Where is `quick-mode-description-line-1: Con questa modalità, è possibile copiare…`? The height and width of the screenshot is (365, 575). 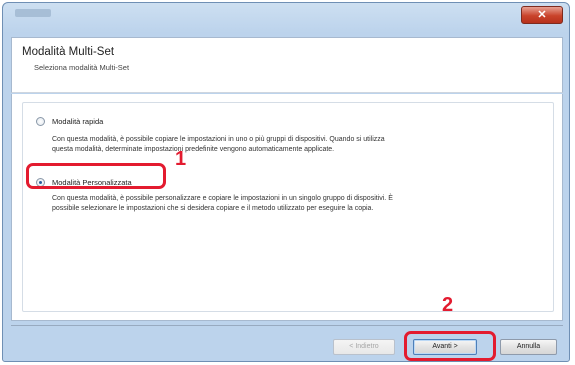
quick-mode-description-line-1: Con questa modalità, è possibile copiare… is located at coordinates (218, 139).